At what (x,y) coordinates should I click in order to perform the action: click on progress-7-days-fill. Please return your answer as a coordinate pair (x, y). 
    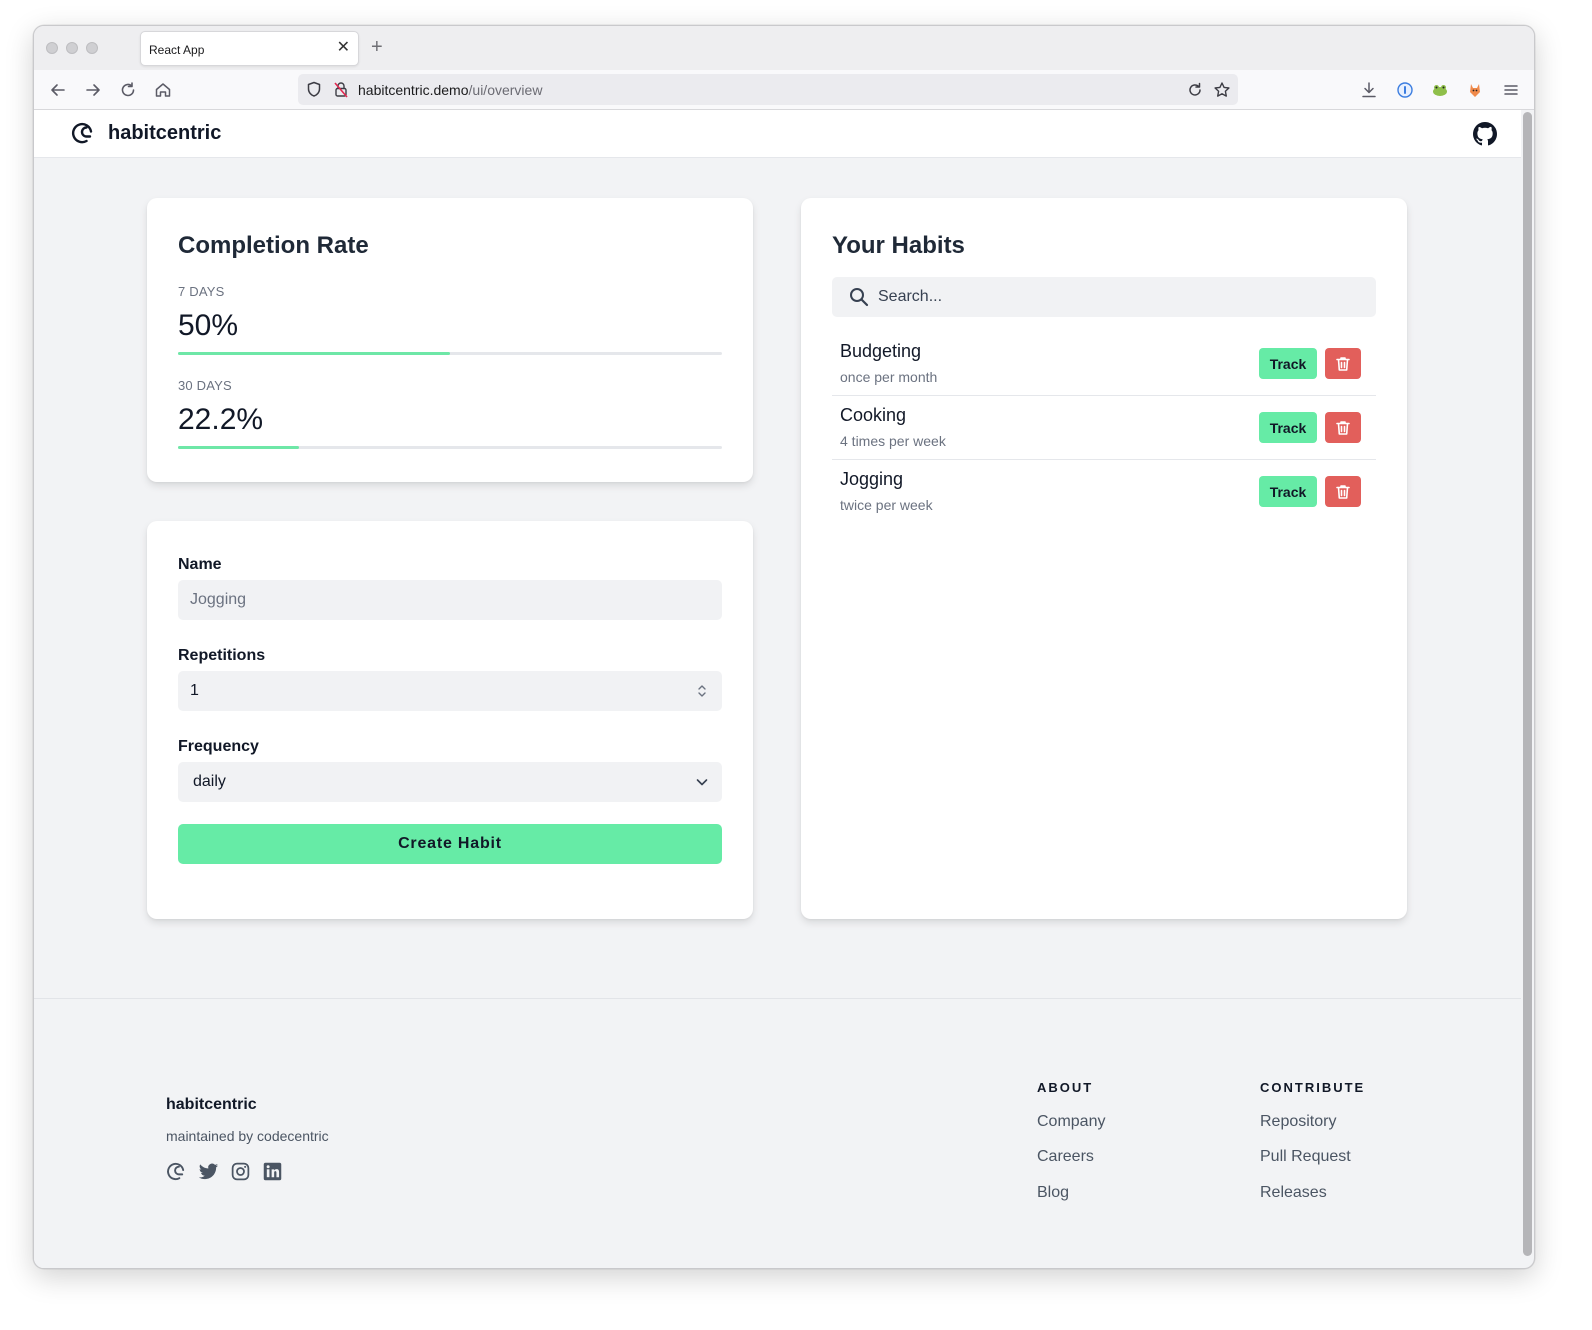
    Looking at the image, I should click on (314, 353).